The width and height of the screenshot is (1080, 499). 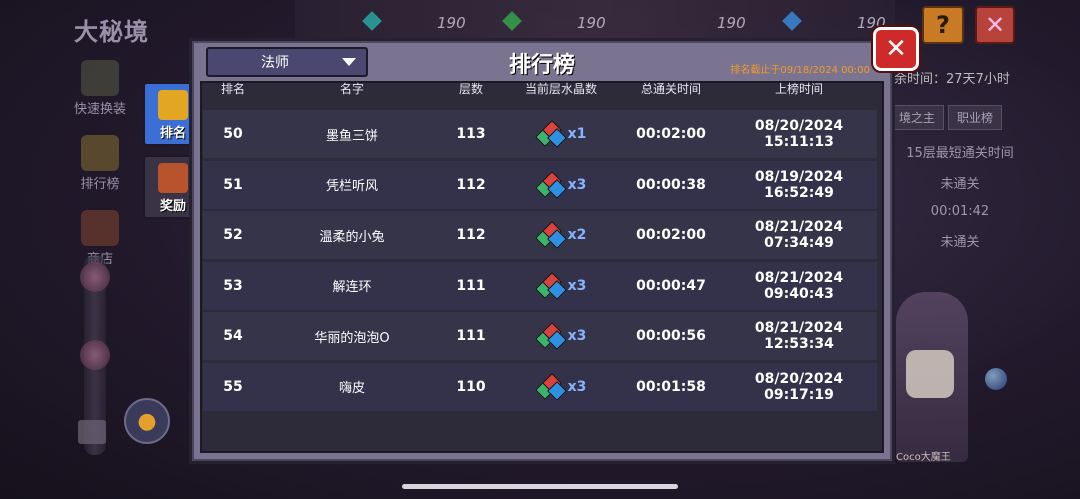 I want to click on rank-cell: 53, so click(x=233, y=285).